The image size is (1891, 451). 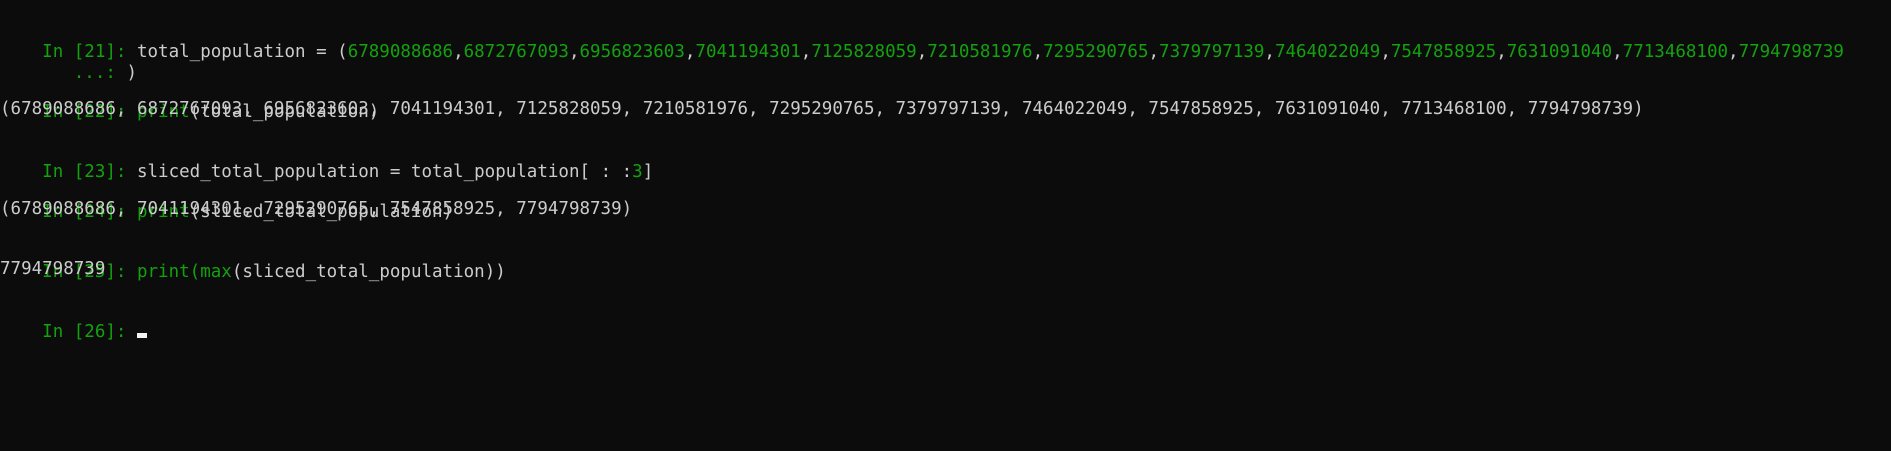 I want to click on tuple-value: 7464022049, so click(x=1327, y=52).